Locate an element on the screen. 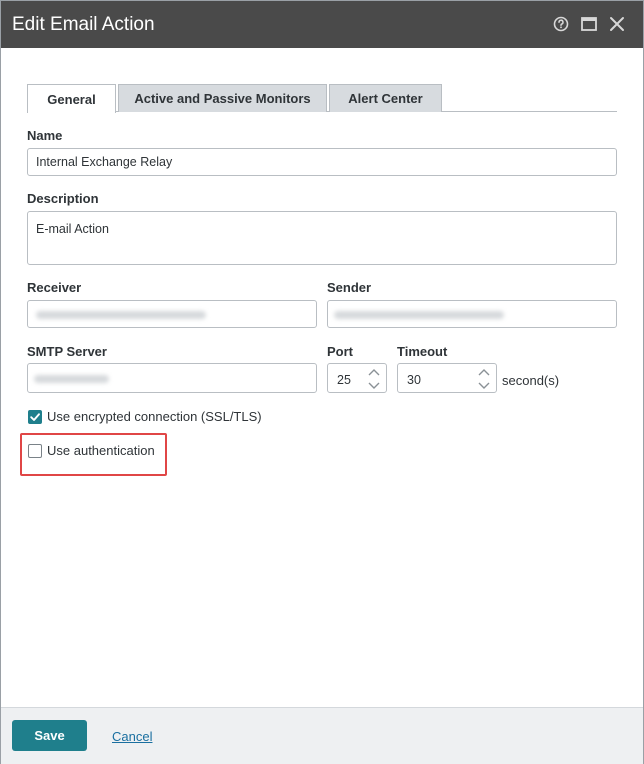 Image resolution: width=644 pixels, height=764 pixels. receiver-input is located at coordinates (172, 314).